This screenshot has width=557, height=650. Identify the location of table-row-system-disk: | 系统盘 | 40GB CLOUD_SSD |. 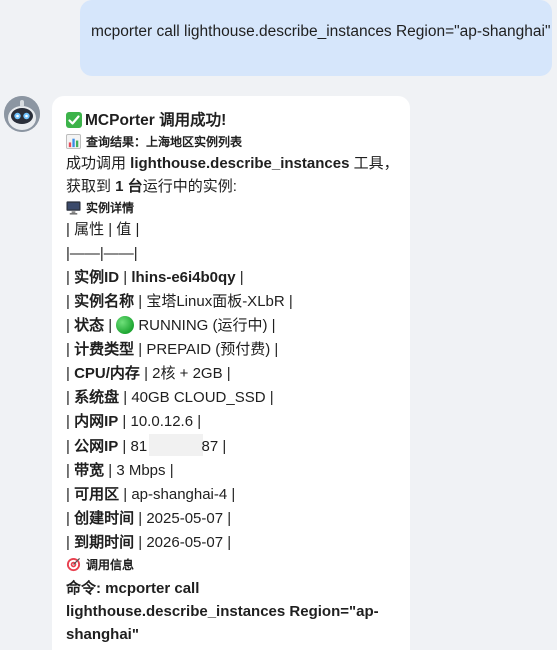
(170, 397).